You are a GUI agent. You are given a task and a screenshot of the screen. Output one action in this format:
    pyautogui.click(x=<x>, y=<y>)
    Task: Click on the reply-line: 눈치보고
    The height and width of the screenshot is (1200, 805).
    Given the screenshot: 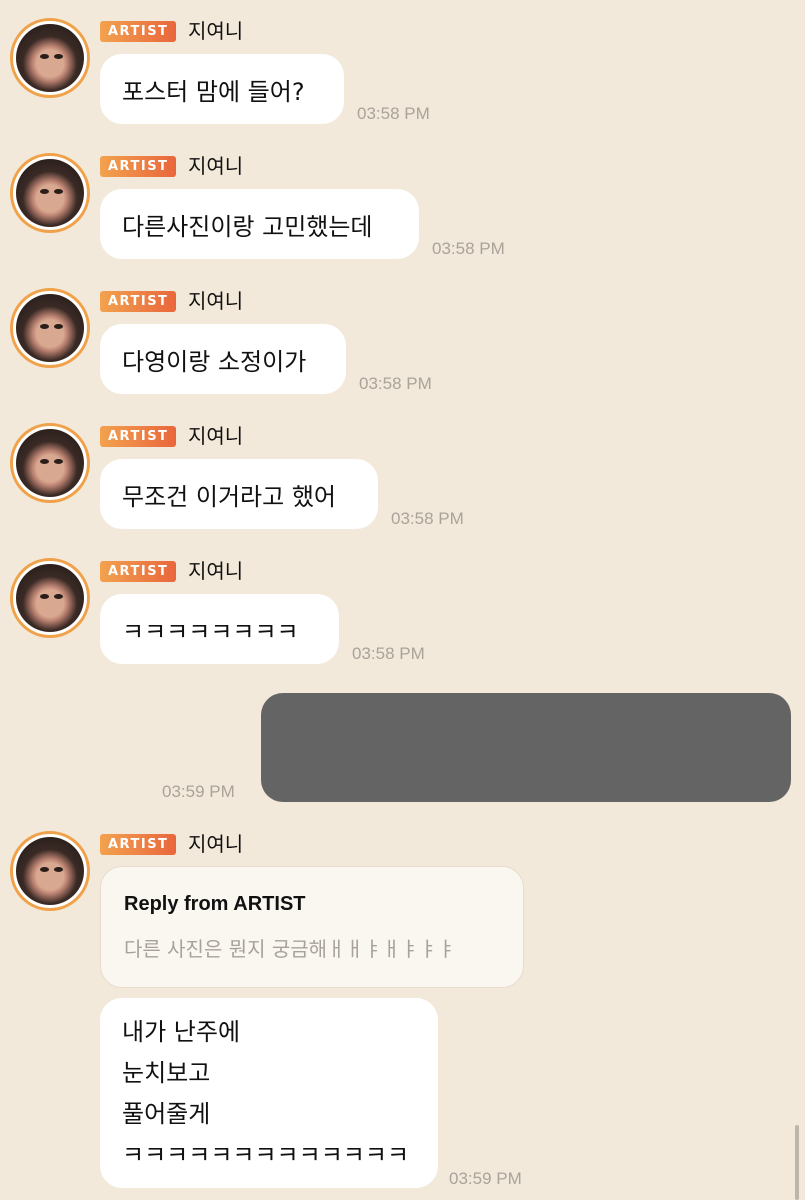 What is the action you would take?
    pyautogui.click(x=166, y=1073)
    